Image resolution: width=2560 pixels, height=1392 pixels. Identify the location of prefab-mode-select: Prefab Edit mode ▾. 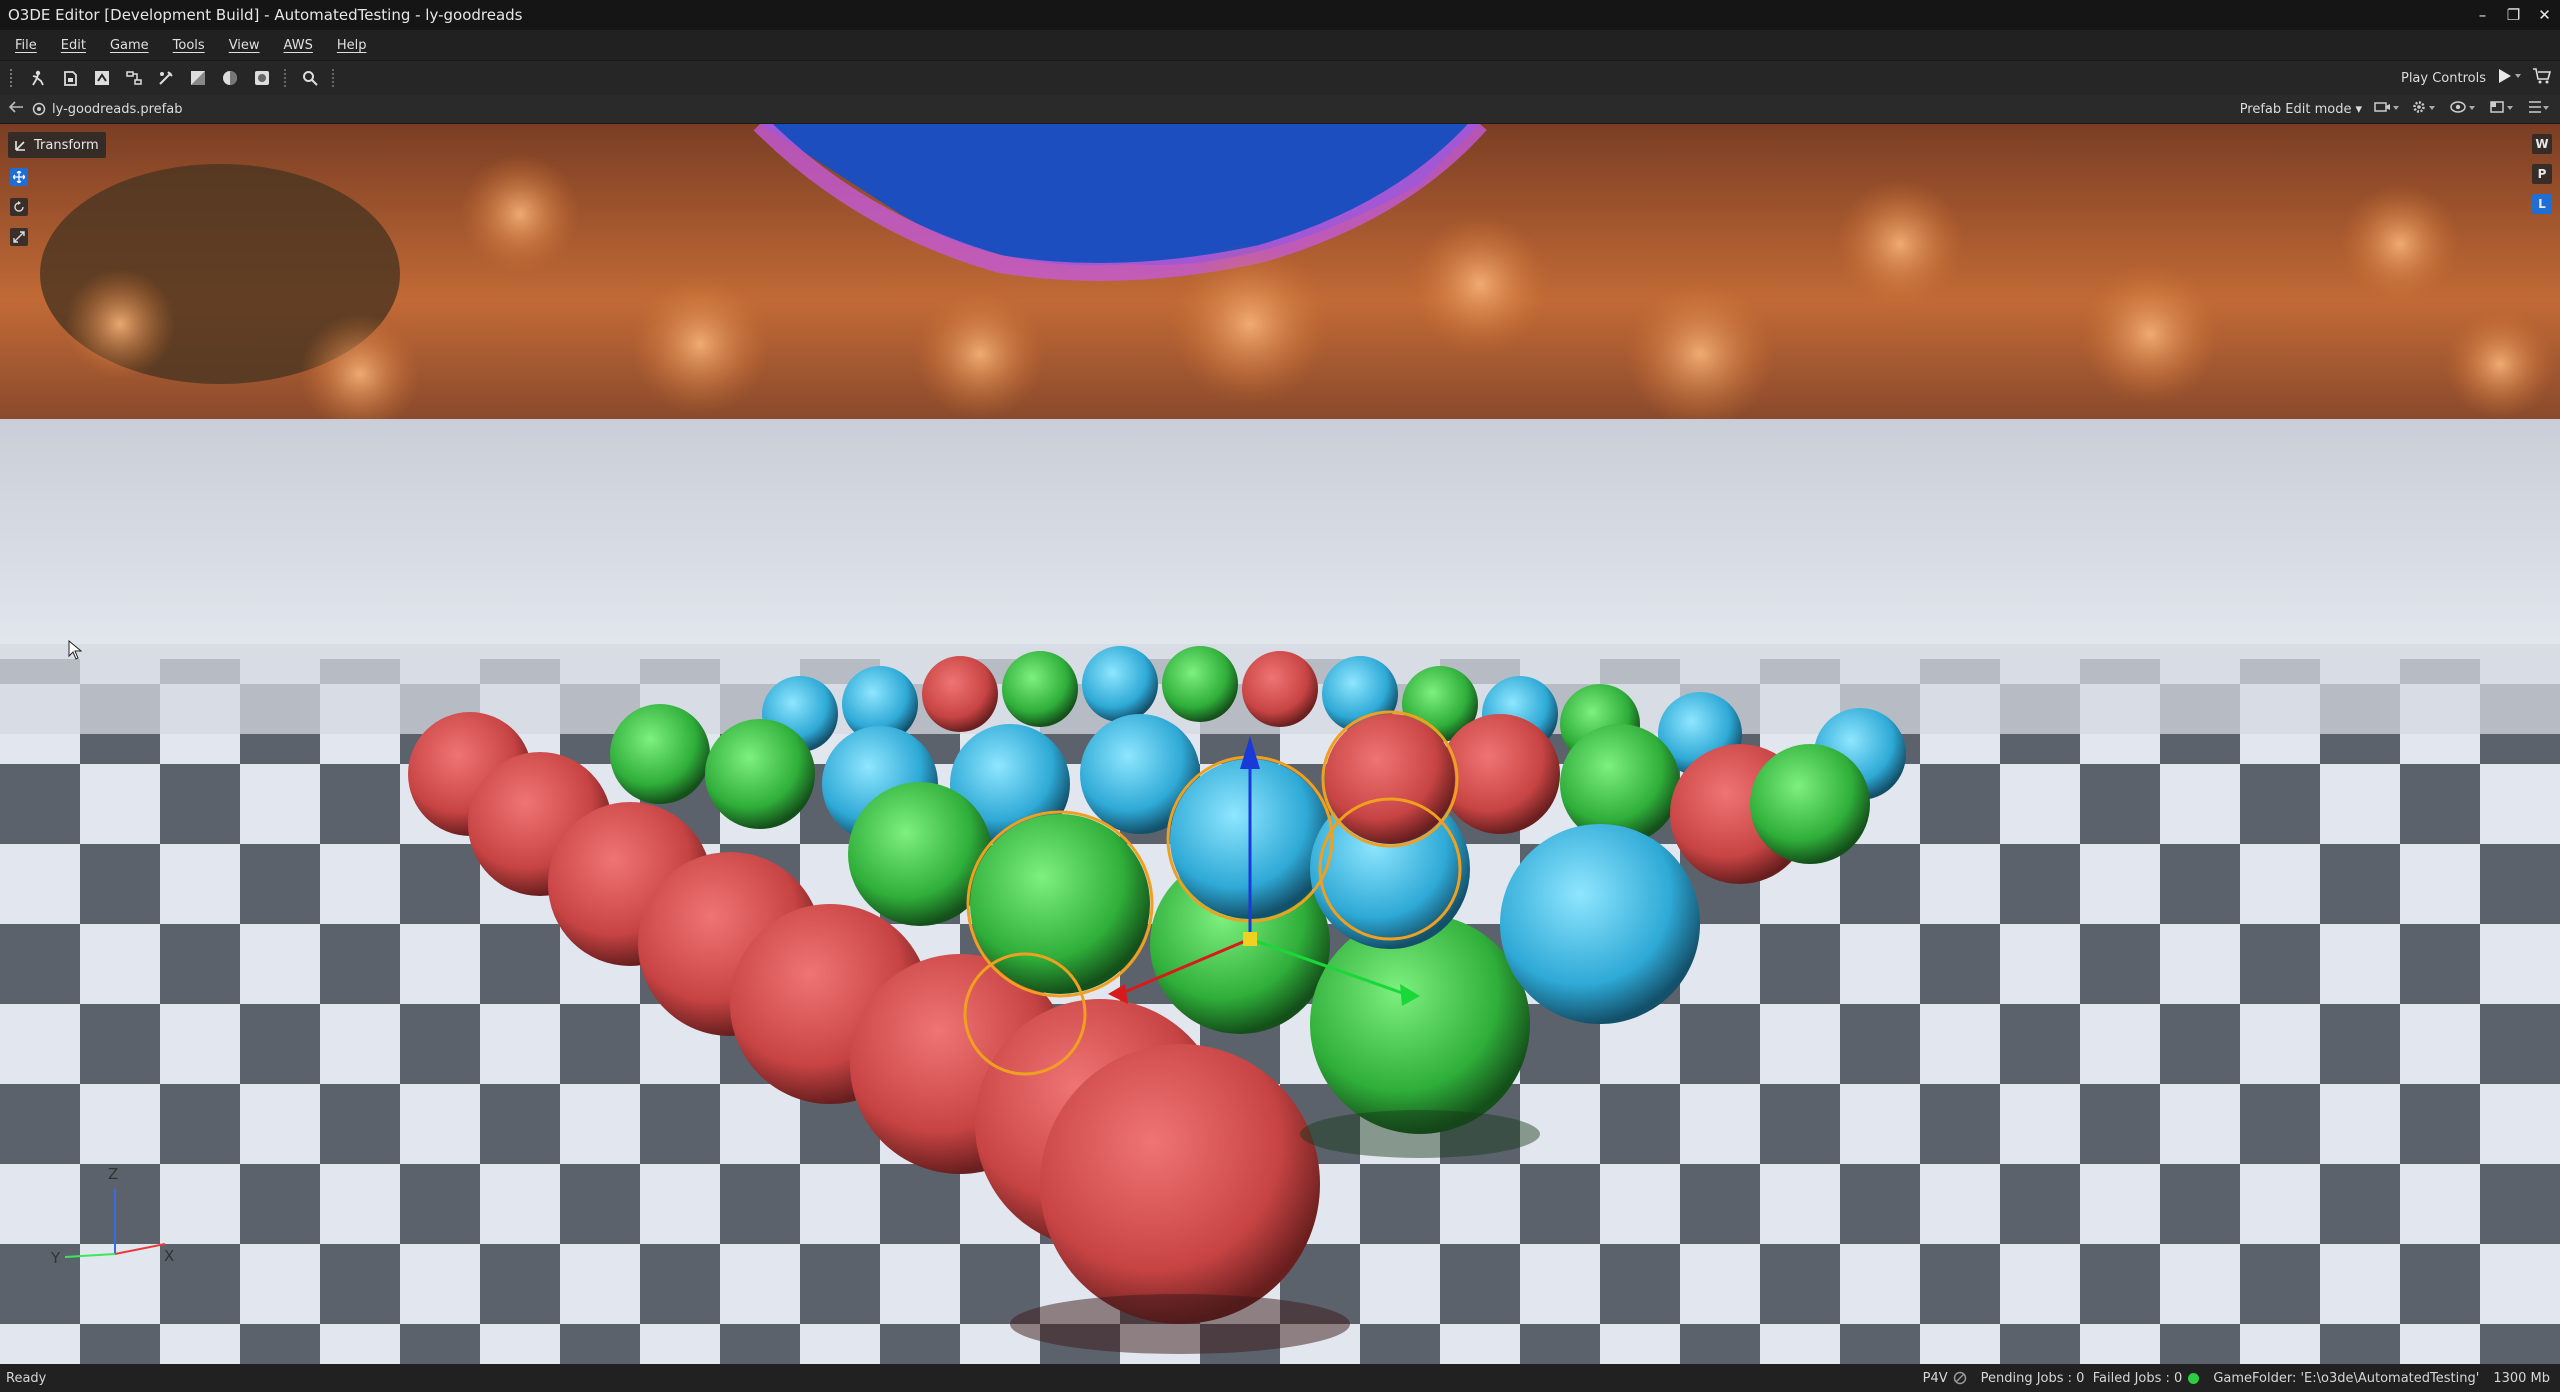
(2301, 109).